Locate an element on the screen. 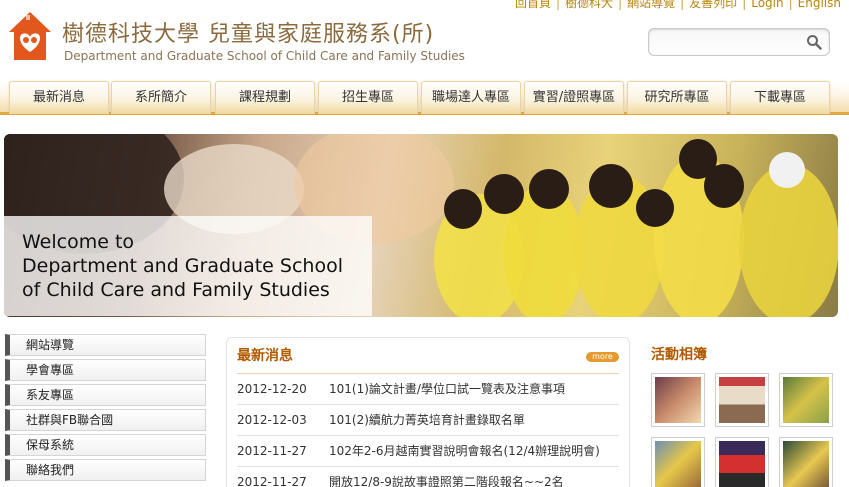 This screenshot has width=849, height=487. news-item: 2012-12-20 101(1)論文計畫/學位口試一覽表及注意事項 is located at coordinates (428, 389).